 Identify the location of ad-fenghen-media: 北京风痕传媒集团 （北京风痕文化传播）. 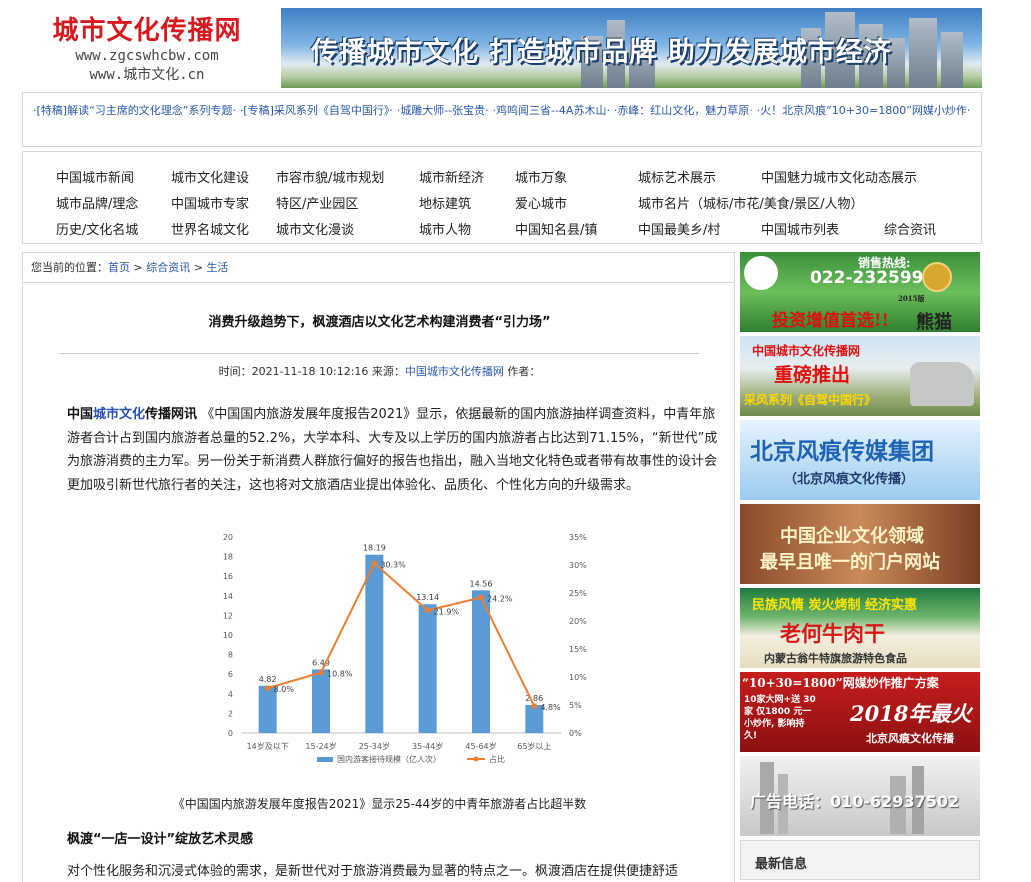
(860, 460).